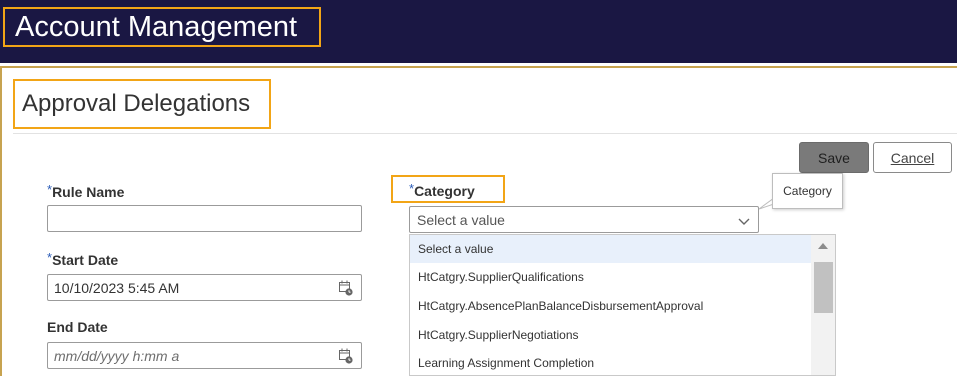 This screenshot has width=957, height=376. What do you see at coordinates (584, 219) in the screenshot?
I see `category-select: Select a value` at bounding box center [584, 219].